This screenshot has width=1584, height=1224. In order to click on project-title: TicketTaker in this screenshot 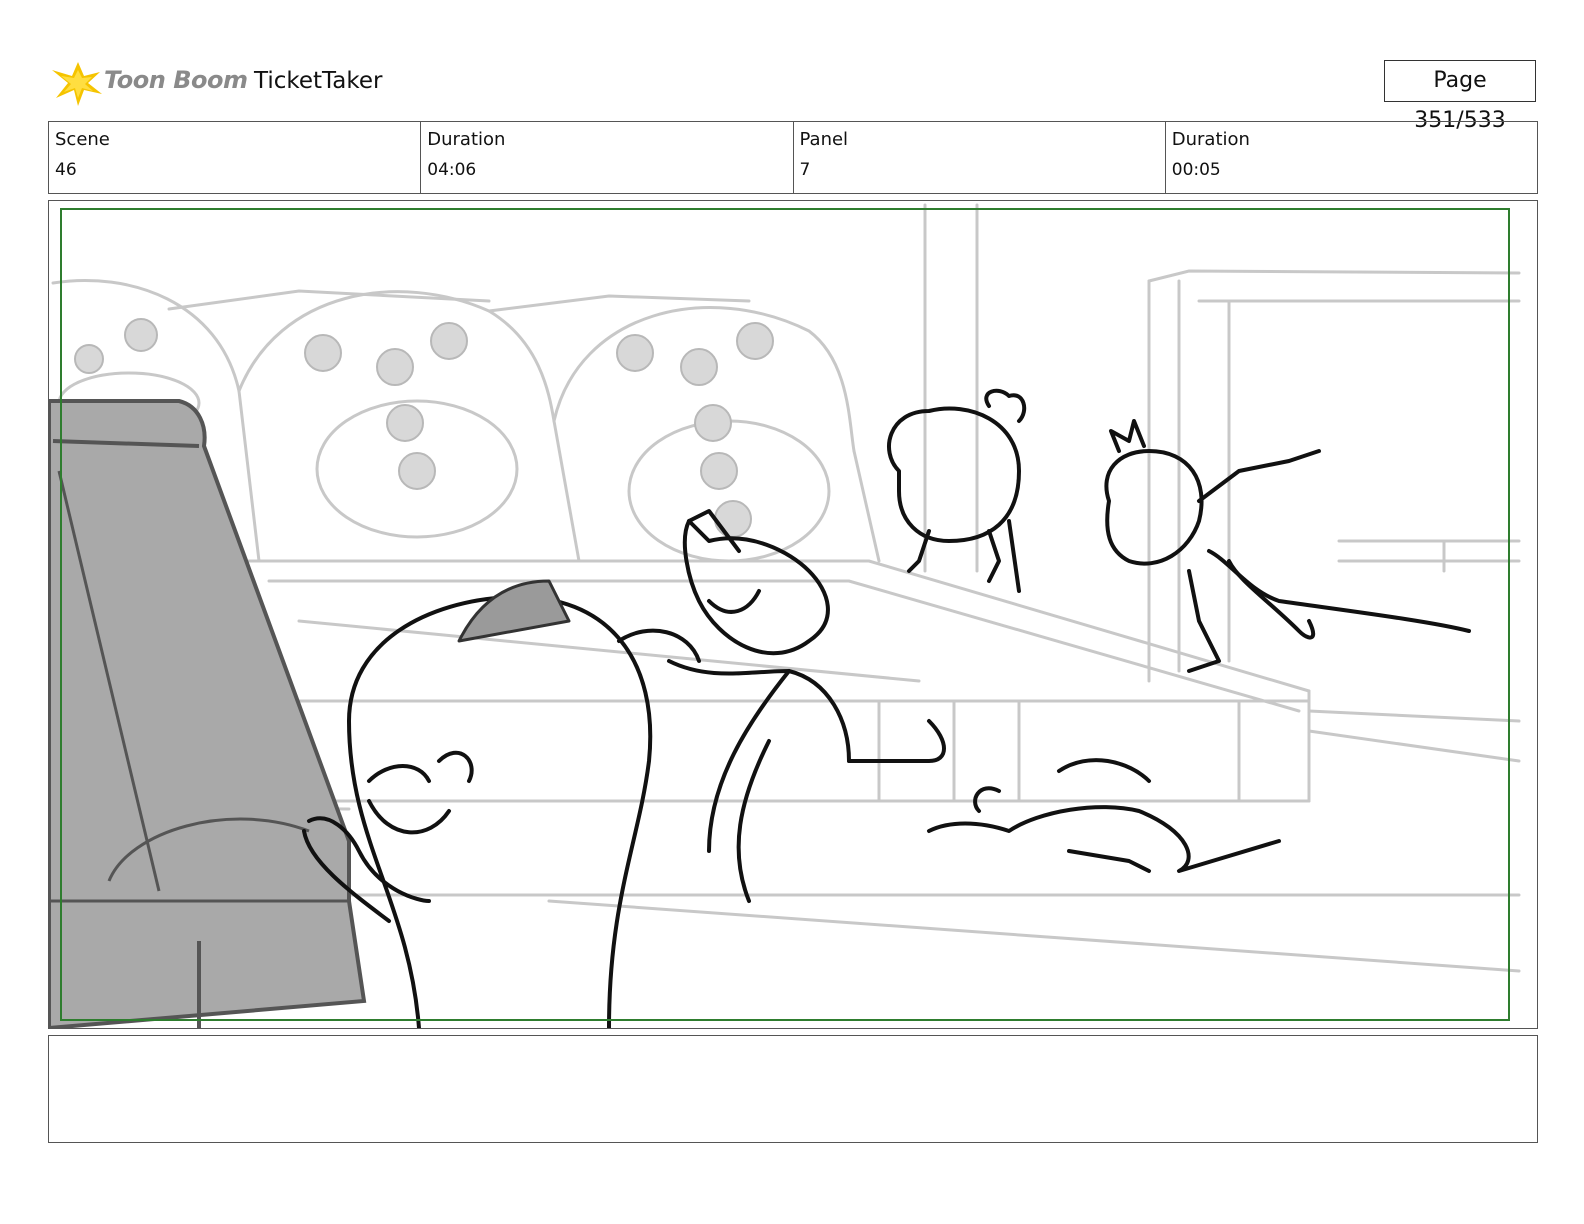, I will do `click(318, 81)`.